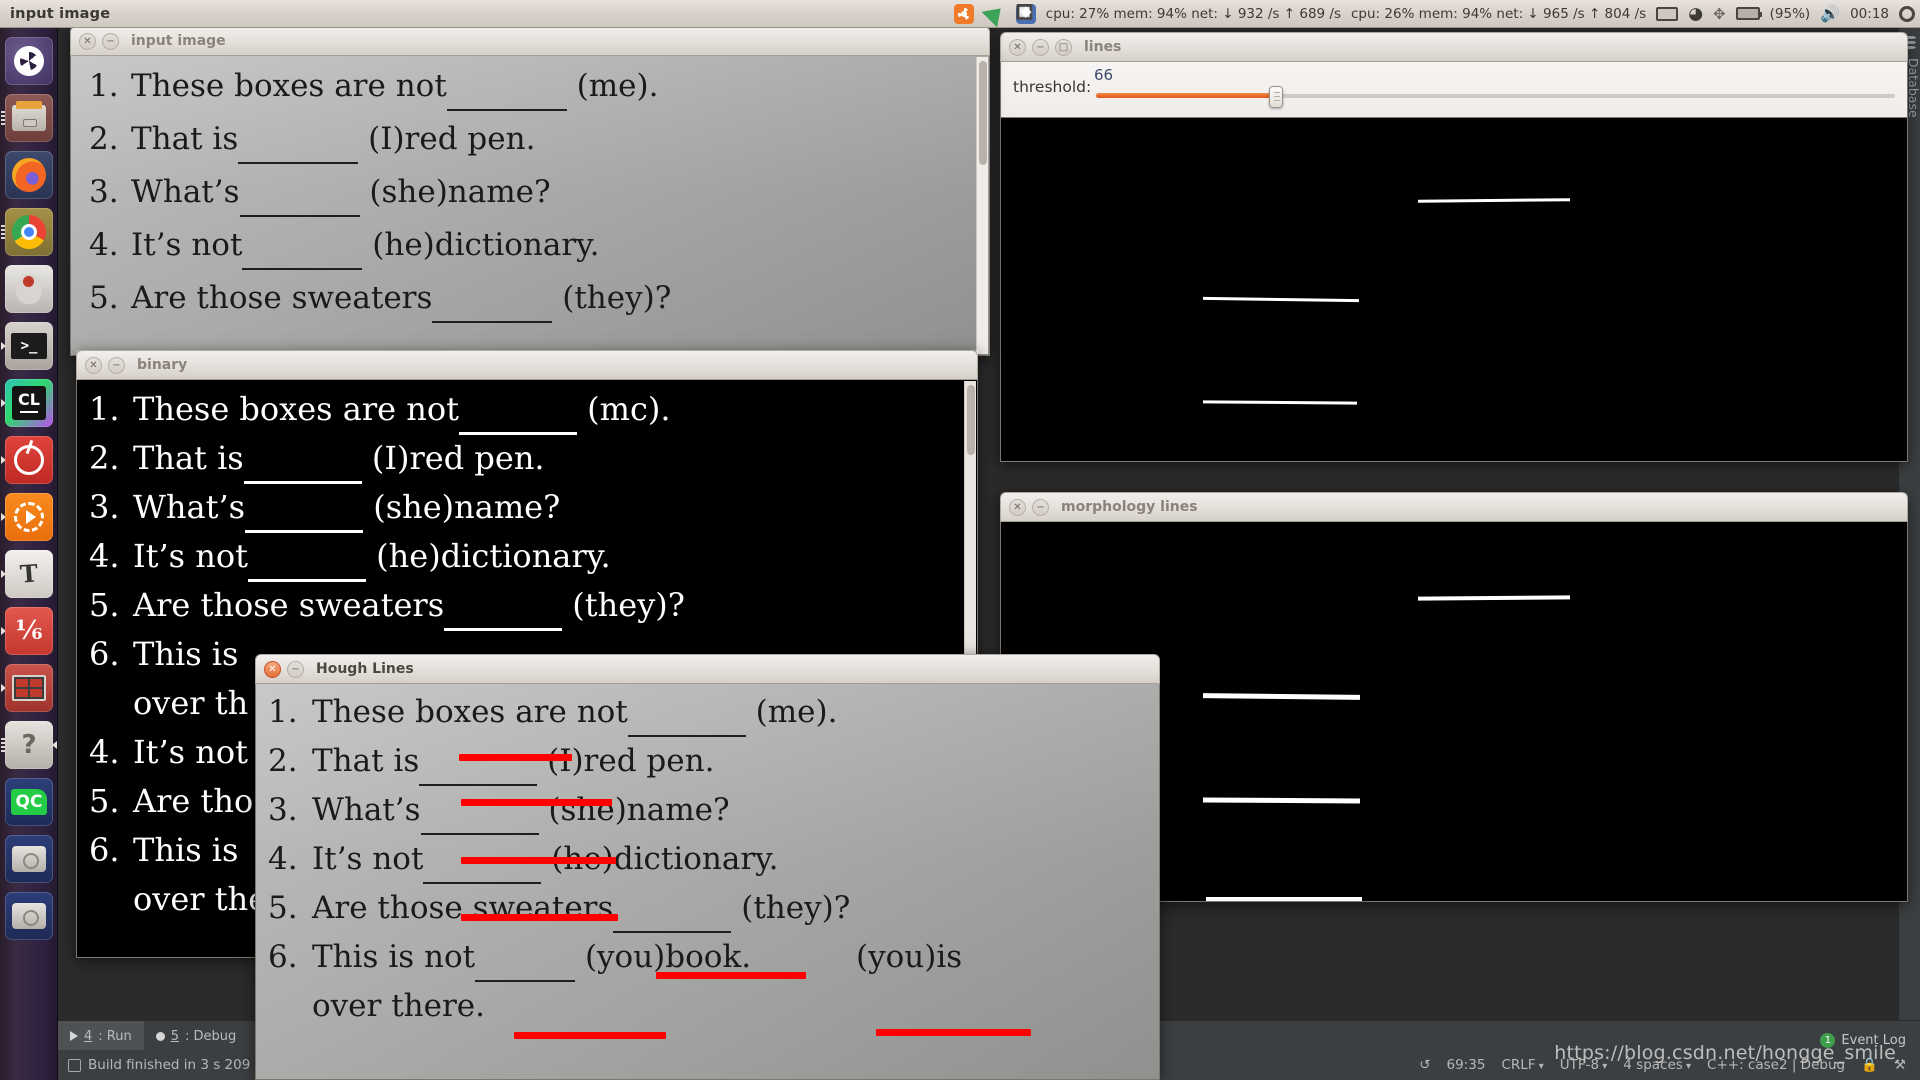 This screenshot has height=1080, width=1920. I want to click on unity-launcher: >_ CL T ⅙ ? QC, so click(29, 554).